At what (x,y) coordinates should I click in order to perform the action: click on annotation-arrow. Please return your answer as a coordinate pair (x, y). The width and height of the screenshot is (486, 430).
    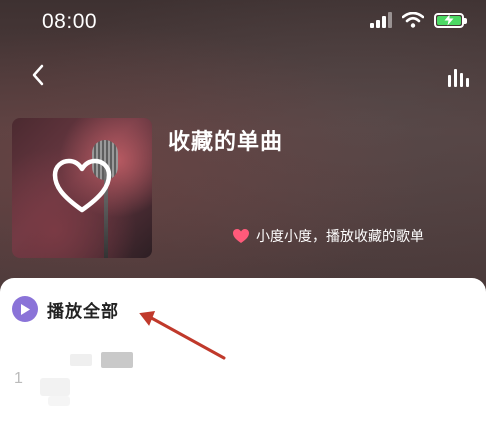
    Looking at the image, I should click on (182, 335).